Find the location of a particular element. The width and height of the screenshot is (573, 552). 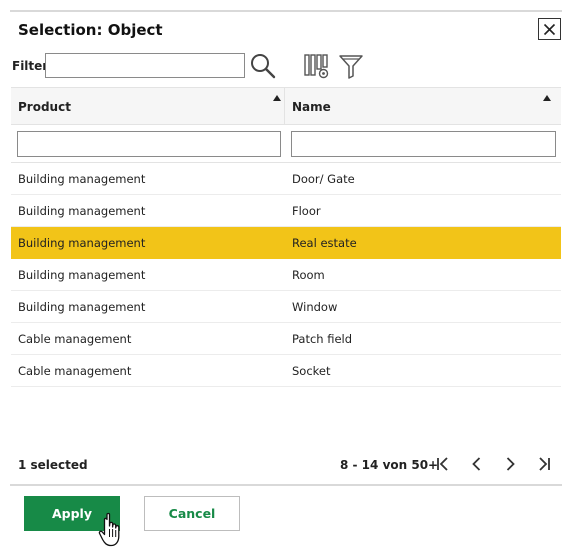

last-page-icon is located at coordinates (544, 464).